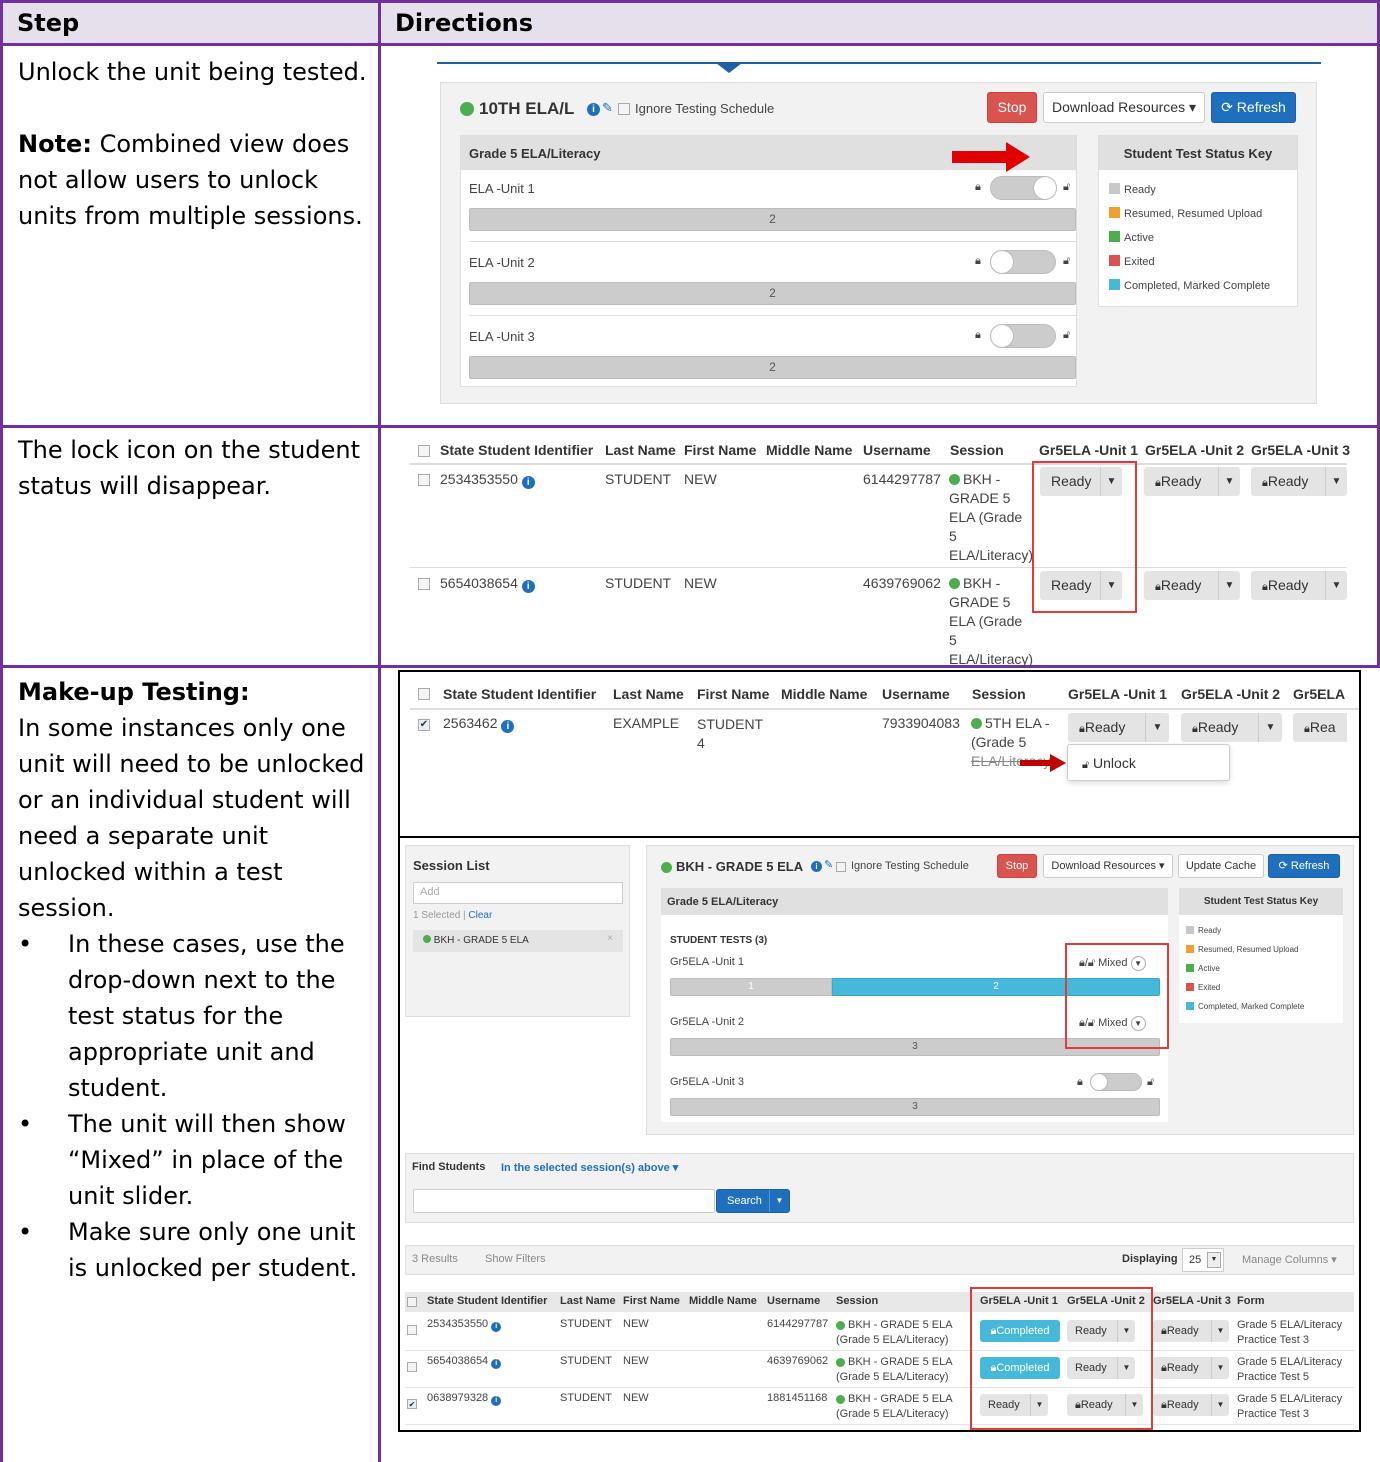 The width and height of the screenshot is (1380, 1462). Describe the element at coordinates (1203, 1260) in the screenshot. I see `per-page-select: 25 ▼` at that location.